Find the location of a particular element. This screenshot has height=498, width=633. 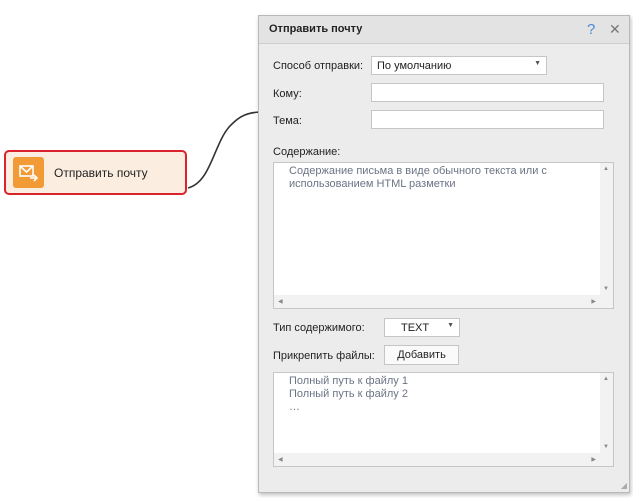

resize-grip-icon: ◢ is located at coordinates (624, 485).